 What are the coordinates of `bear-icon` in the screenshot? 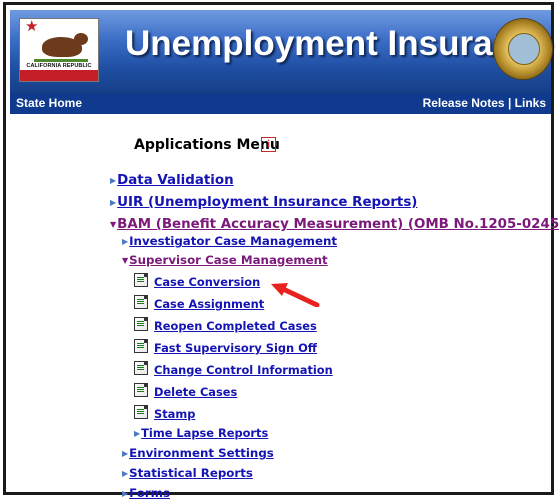 It's located at (62, 47).